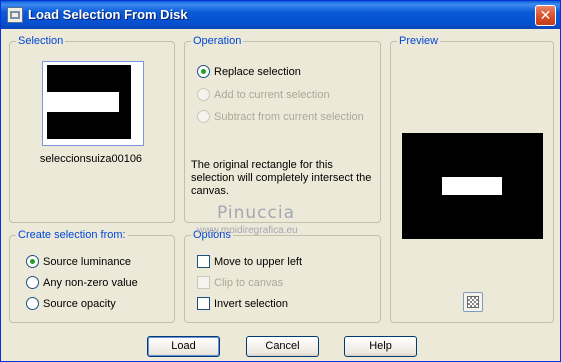 The image size is (561, 362). Describe the element at coordinates (108, 14) in the screenshot. I see `window-title: Load Selection From Disk` at that location.